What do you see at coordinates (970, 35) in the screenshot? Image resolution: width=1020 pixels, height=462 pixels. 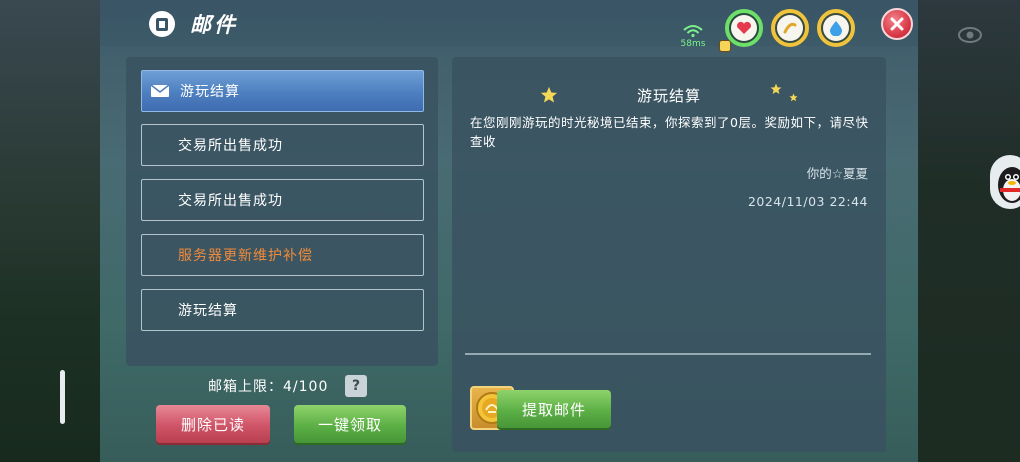 I see `eye-icon` at bounding box center [970, 35].